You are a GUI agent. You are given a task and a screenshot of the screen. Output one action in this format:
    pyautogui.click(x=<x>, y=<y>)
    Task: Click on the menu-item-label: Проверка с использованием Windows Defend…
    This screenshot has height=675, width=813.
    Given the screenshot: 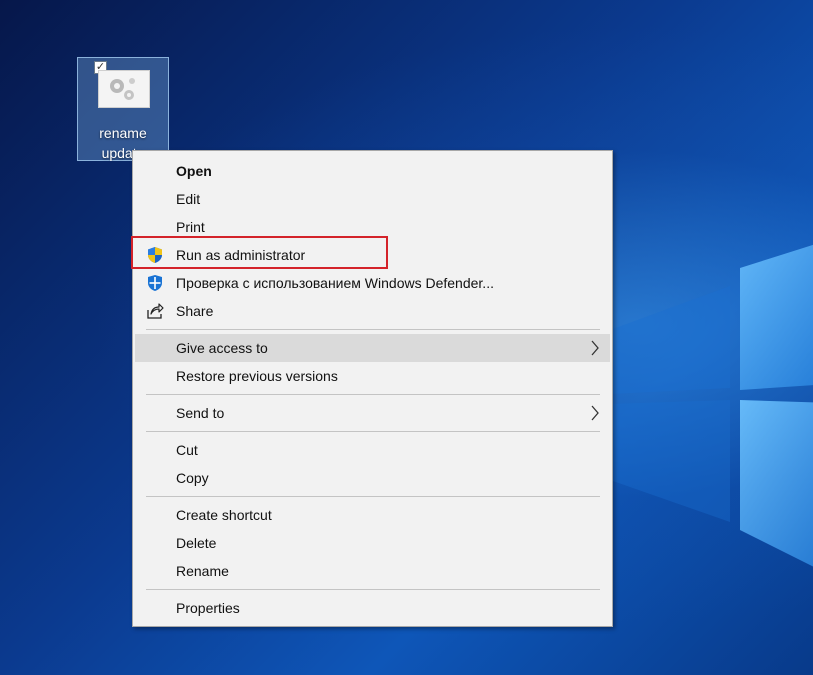 What is the action you would take?
    pyautogui.click(x=335, y=283)
    